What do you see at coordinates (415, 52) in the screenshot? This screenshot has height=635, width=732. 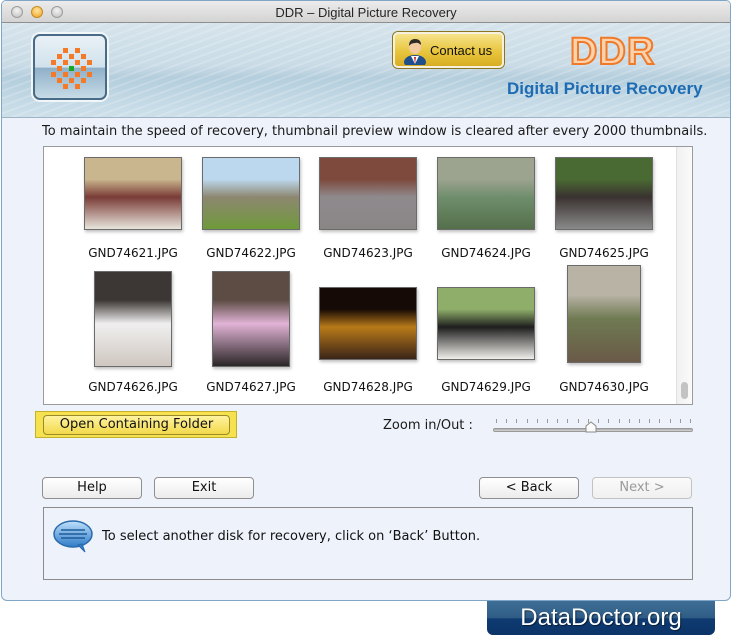 I see `user-person-icon` at bounding box center [415, 52].